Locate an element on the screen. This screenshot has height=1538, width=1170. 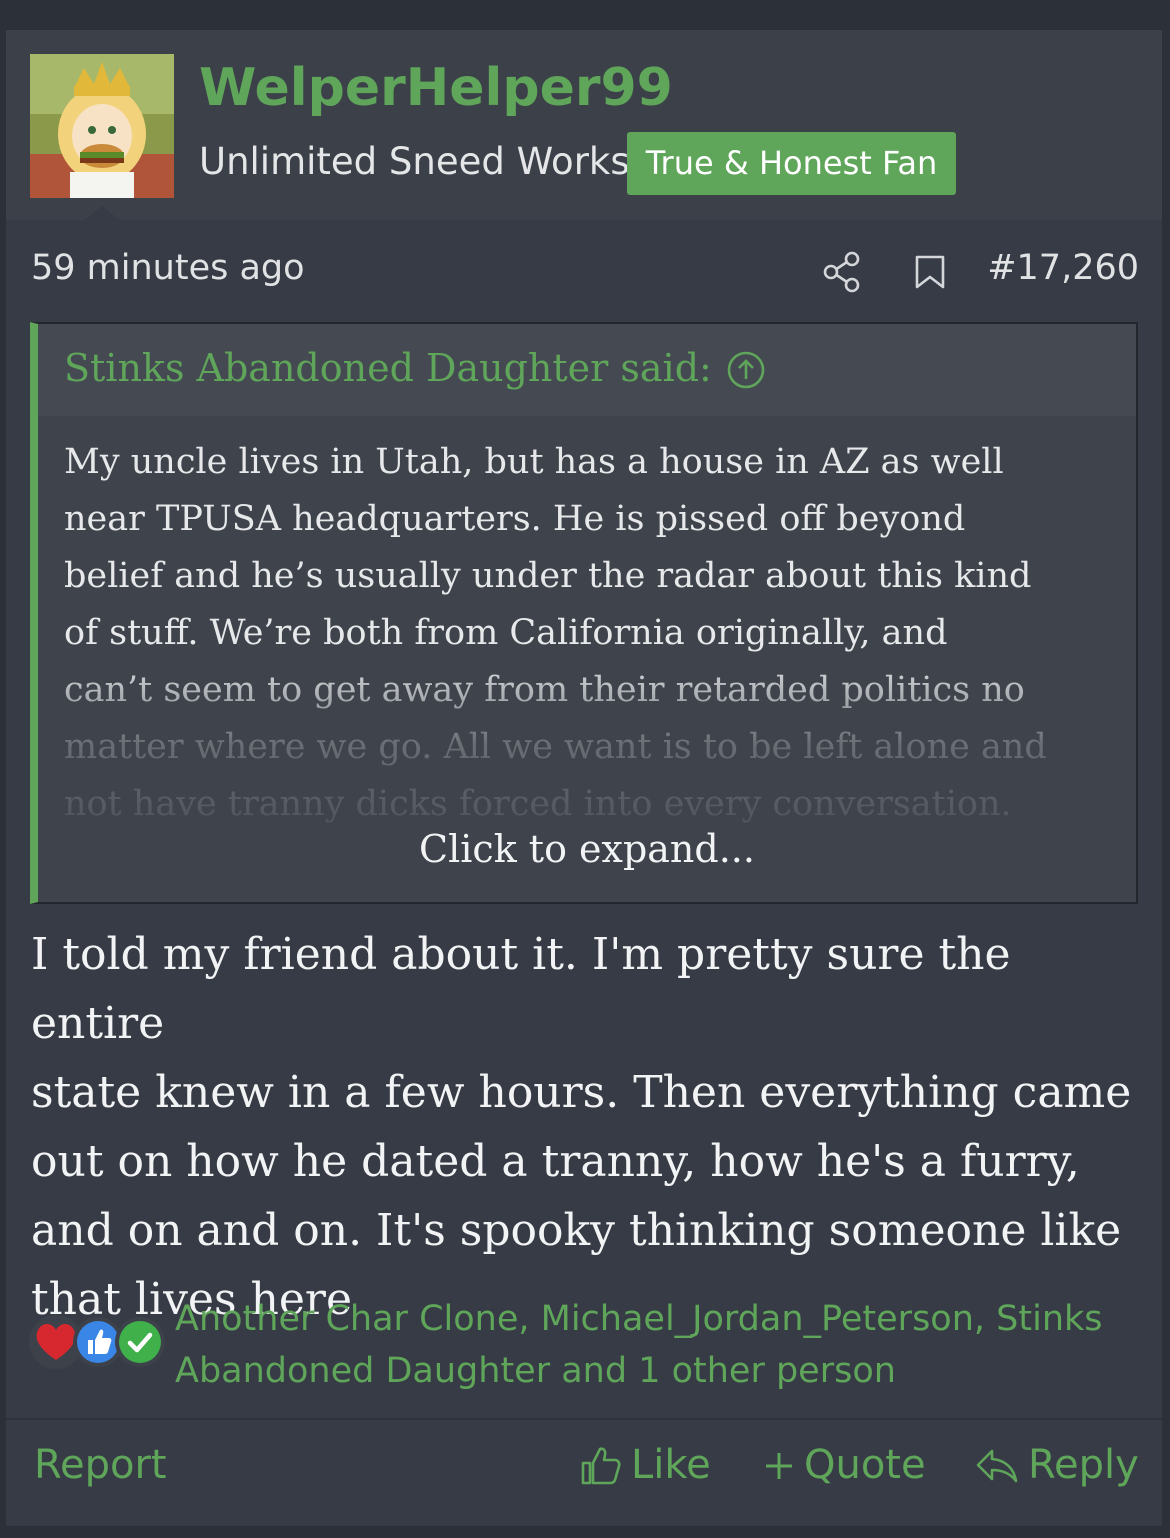
like-button: Like is located at coordinates (645, 1465).